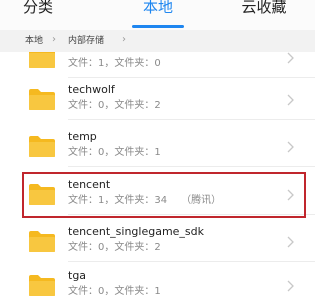  Describe the element at coordinates (145, 200) in the screenshot. I see `folder-meta: 文件：1，文件夹：34 （腾讯）` at that location.